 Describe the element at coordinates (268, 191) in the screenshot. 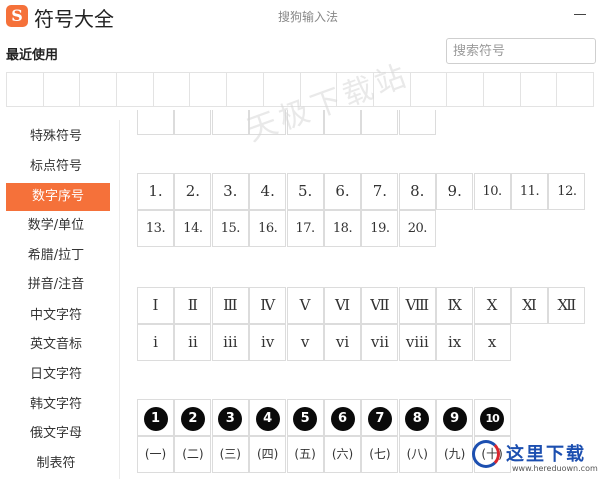

I see `symbol-cell: 4.` at that location.